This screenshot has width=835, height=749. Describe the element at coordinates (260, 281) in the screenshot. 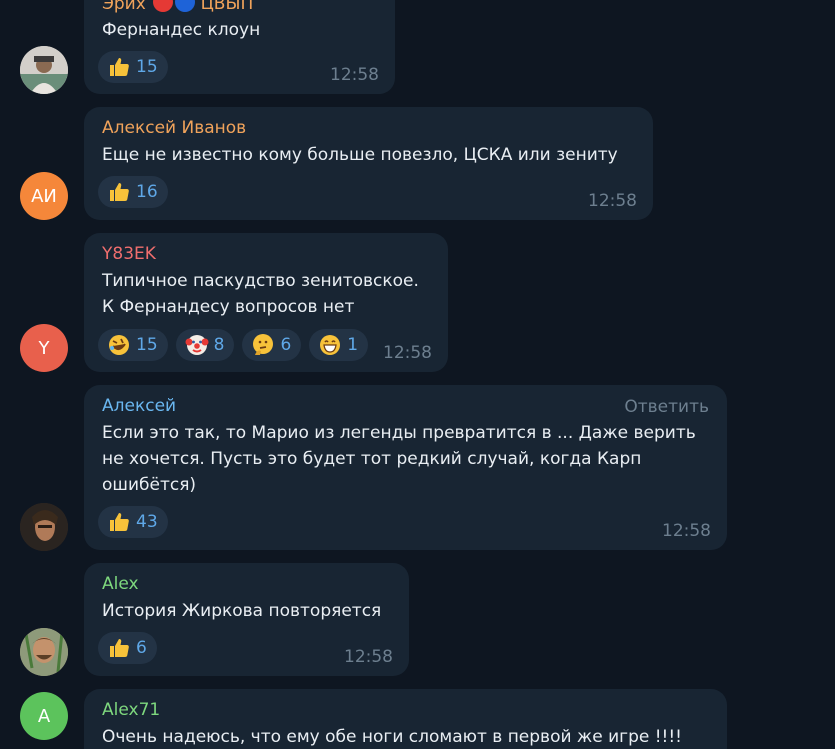

I see `message-text-line: Типичное паскудство зенитовское.` at that location.